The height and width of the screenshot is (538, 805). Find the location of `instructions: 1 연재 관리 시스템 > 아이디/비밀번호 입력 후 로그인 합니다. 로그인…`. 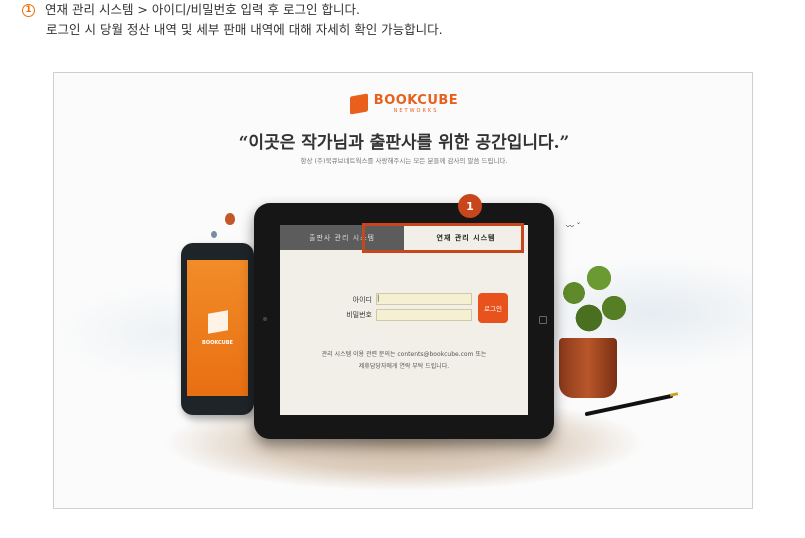

instructions: 1 연재 관리 시스템 > 아이디/비밀번호 입력 후 로그인 합니다. 로그인… is located at coordinates (232, 20).